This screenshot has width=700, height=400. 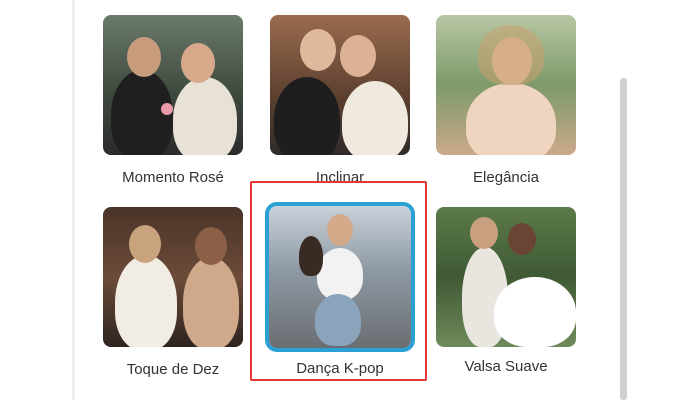 I want to click on couple-rose-photo, so click(x=173, y=85).